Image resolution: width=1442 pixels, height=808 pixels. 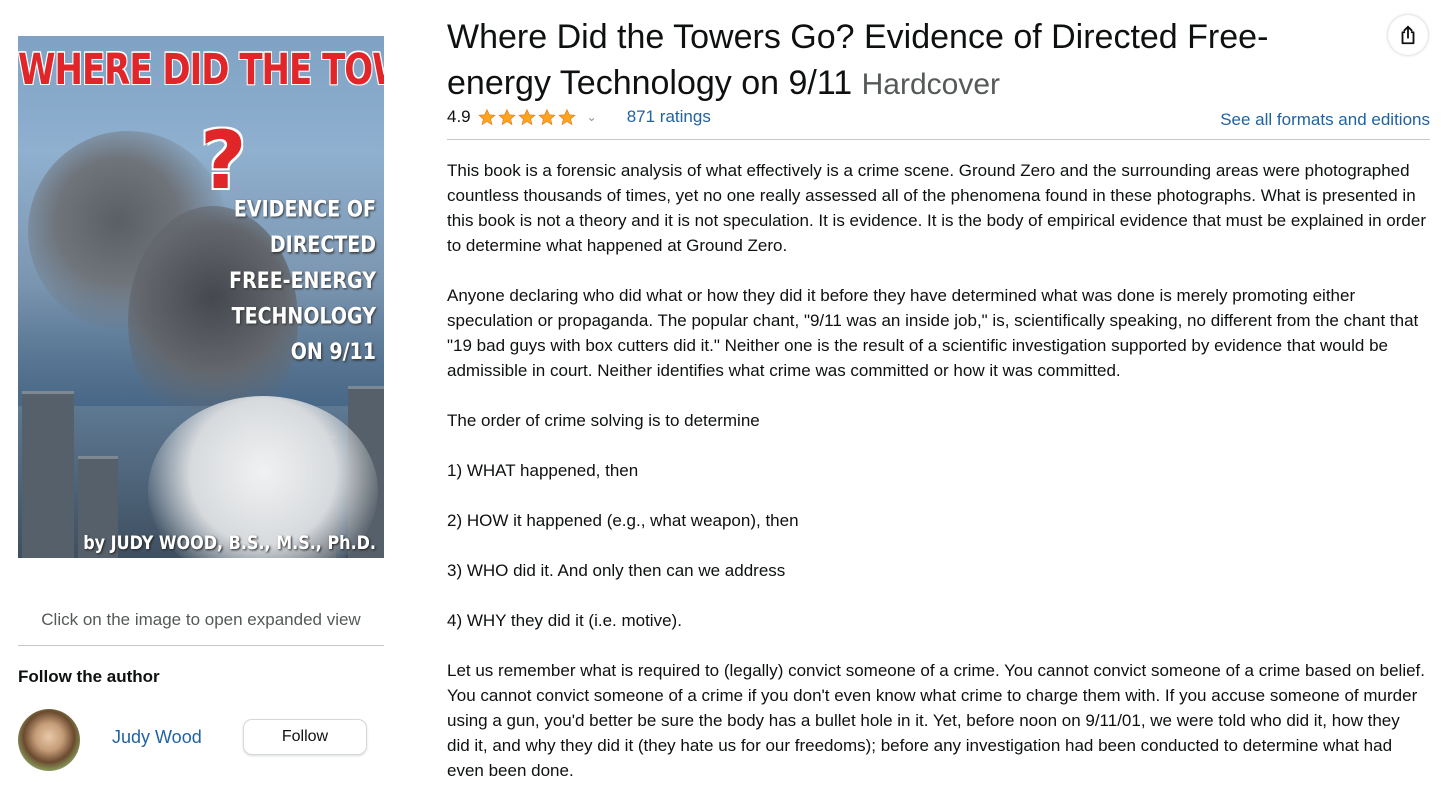 I want to click on description-paragraph: 1) WHAT happened, then, so click(x=543, y=470).